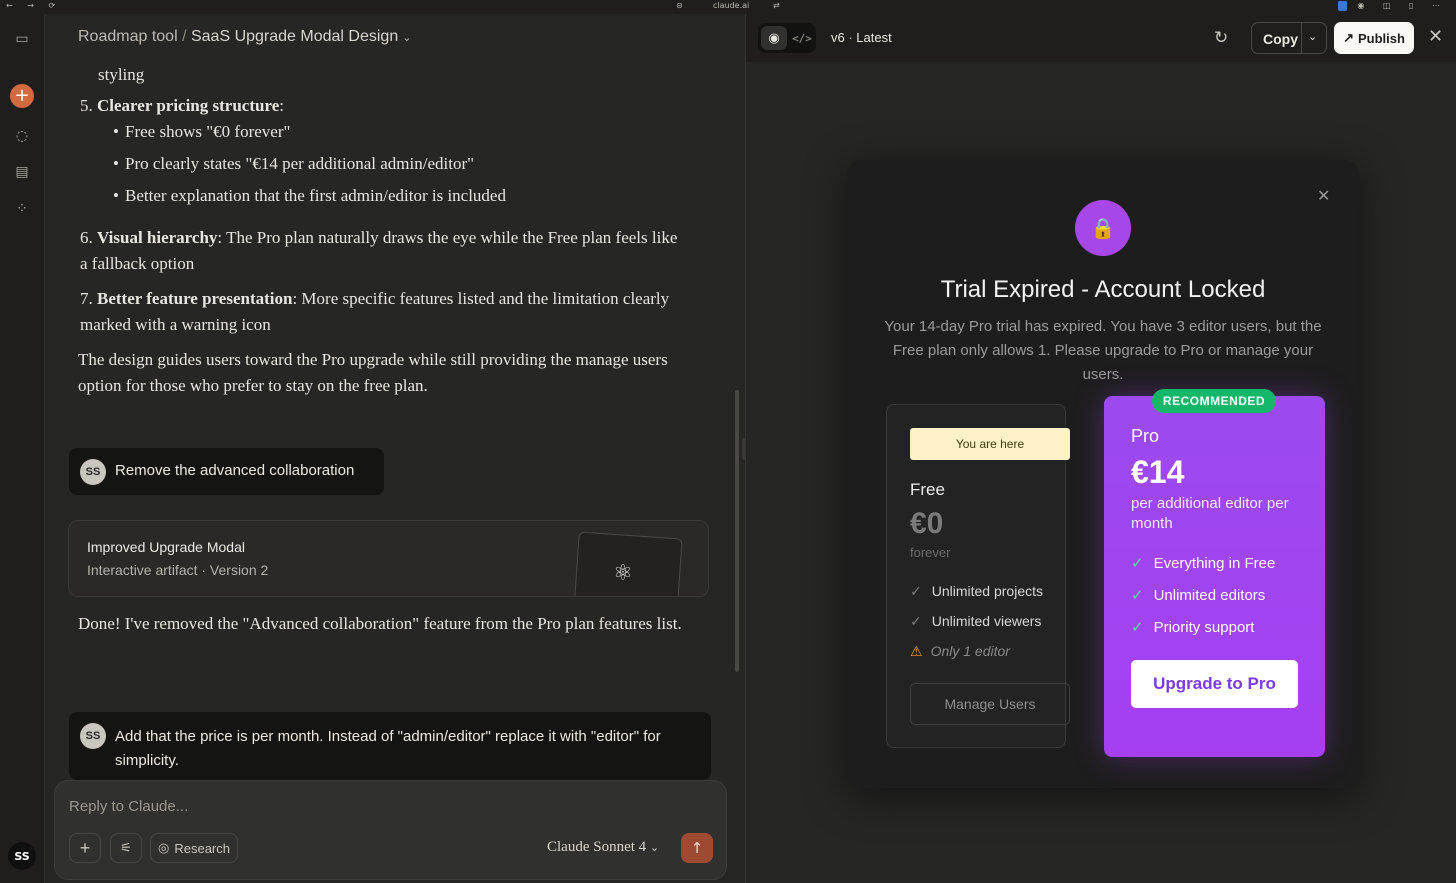 This screenshot has height=883, width=1456. What do you see at coordinates (390, 830) in the screenshot?
I see `reply-composer: + ⚟ ◎ Research Claude Sonnet 4 ⌄ ↑` at bounding box center [390, 830].